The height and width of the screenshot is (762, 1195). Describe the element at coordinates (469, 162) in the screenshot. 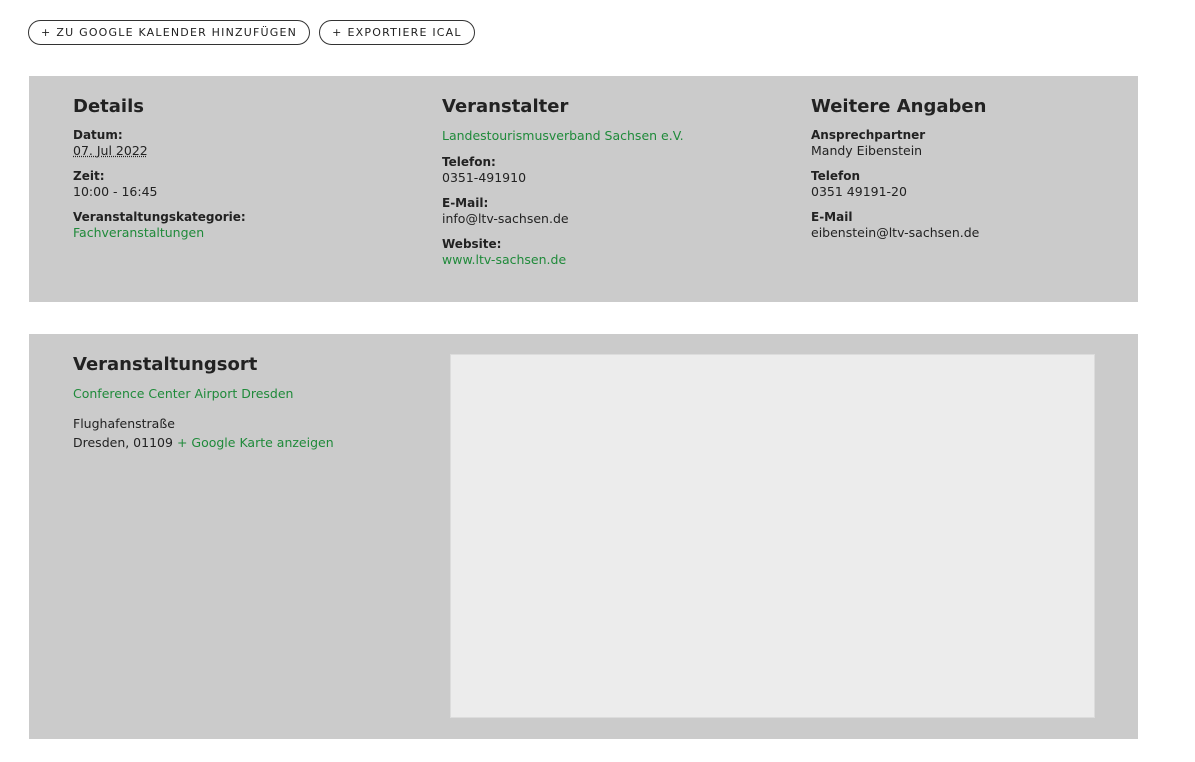

I see `organizer-phone-label: Telefon:` at that location.